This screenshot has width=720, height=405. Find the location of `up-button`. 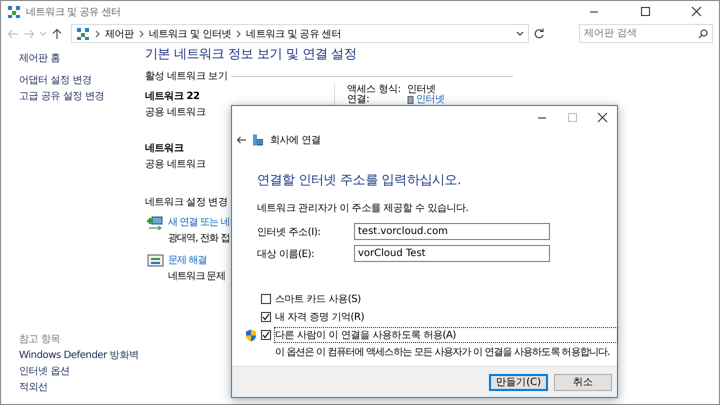

up-button is located at coordinates (57, 34).